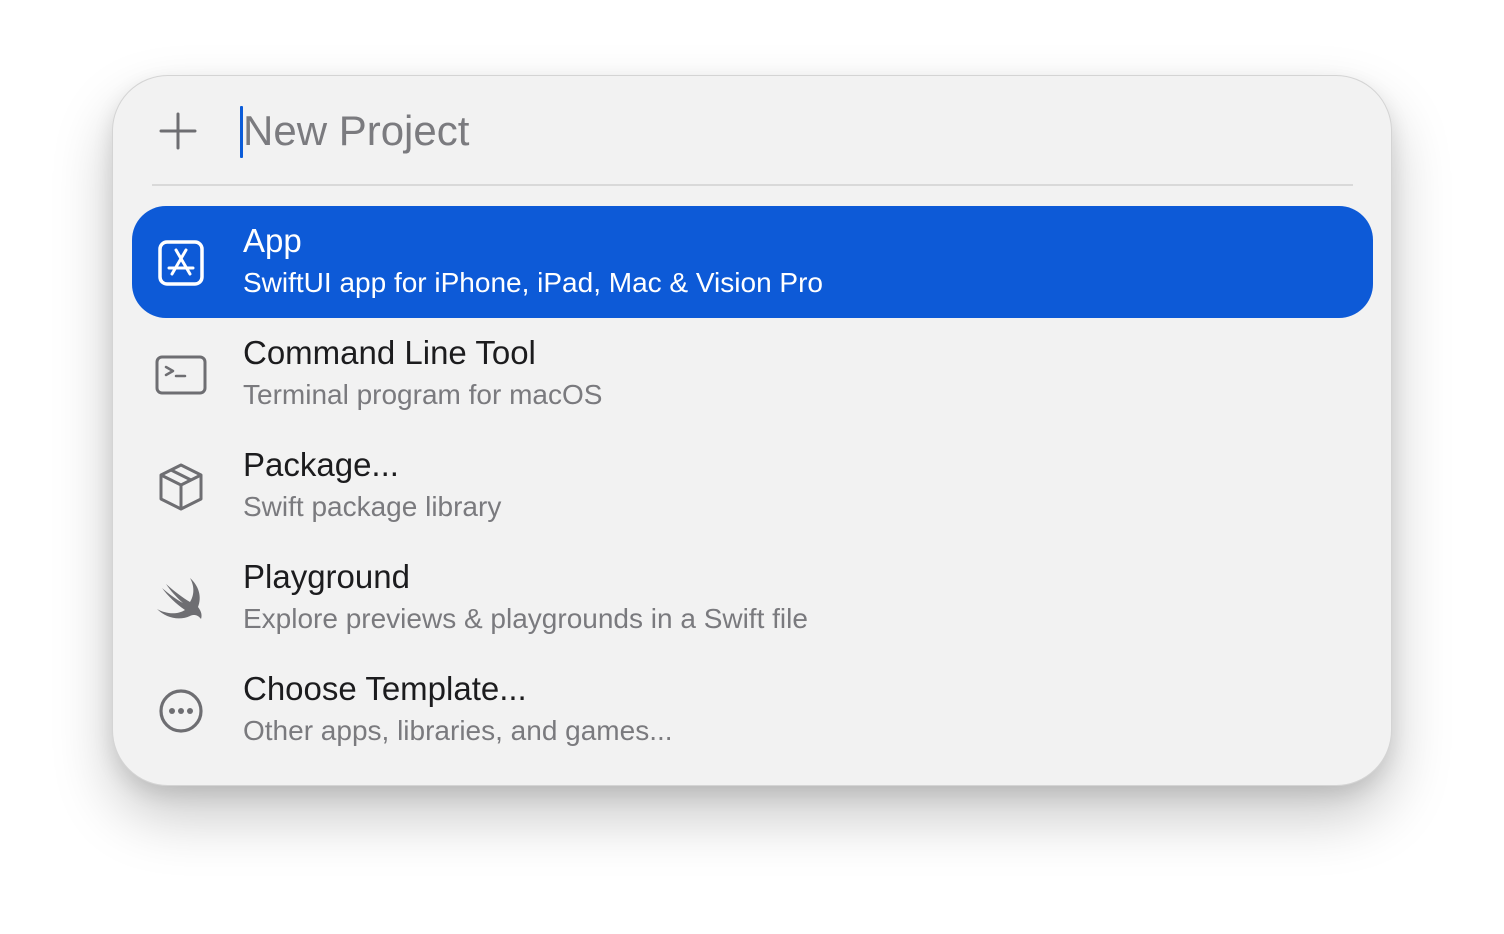 The width and height of the screenshot is (1504, 934). Describe the element at coordinates (241, 132) in the screenshot. I see `text-caret` at that location.